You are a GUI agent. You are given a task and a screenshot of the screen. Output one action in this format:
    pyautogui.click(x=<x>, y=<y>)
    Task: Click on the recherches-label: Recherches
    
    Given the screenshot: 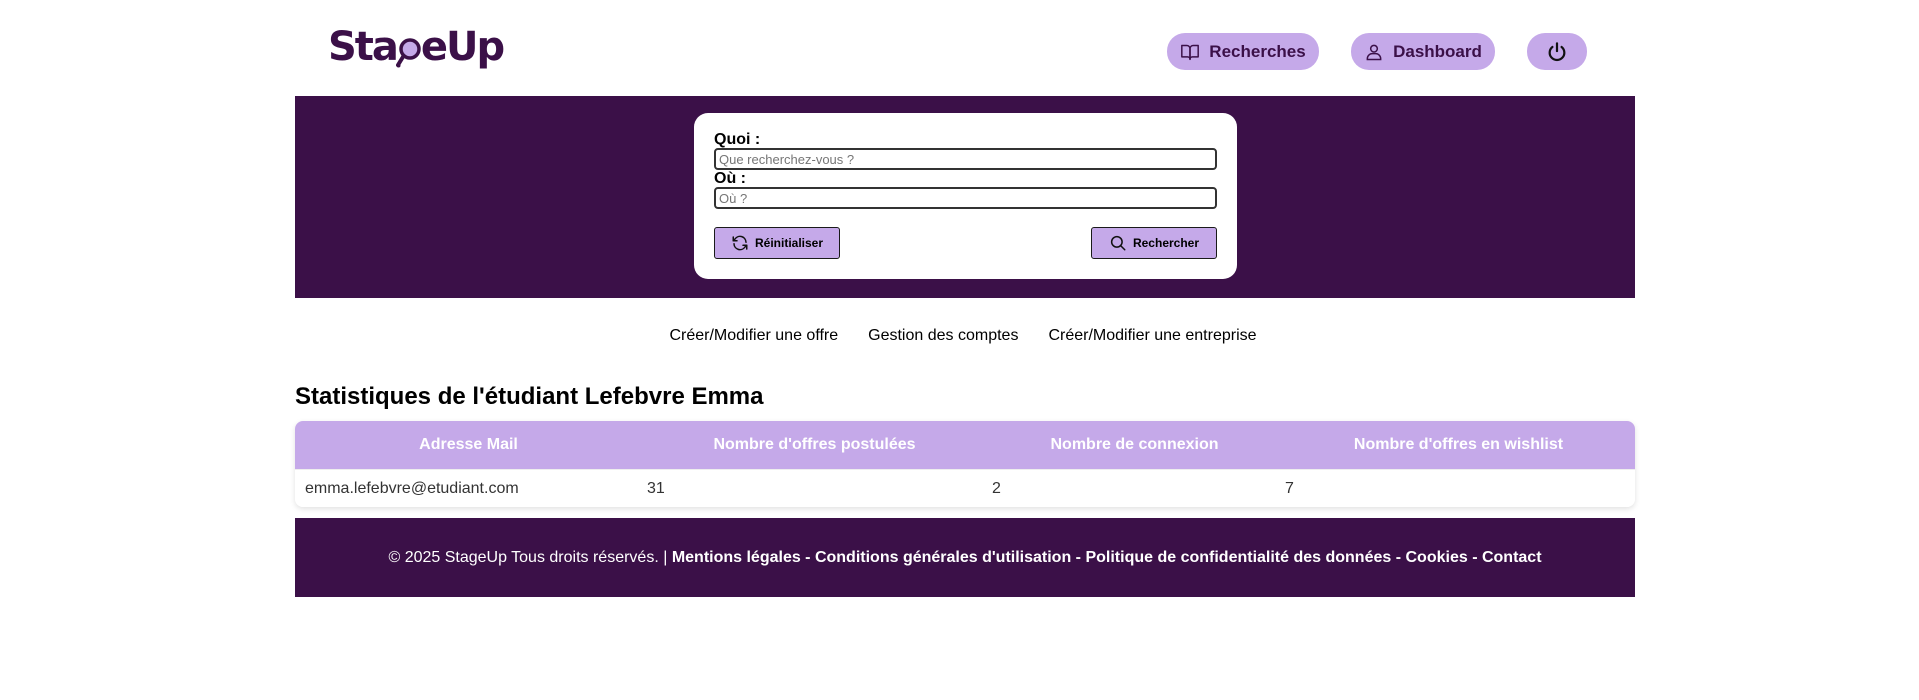 What is the action you would take?
    pyautogui.click(x=1257, y=51)
    